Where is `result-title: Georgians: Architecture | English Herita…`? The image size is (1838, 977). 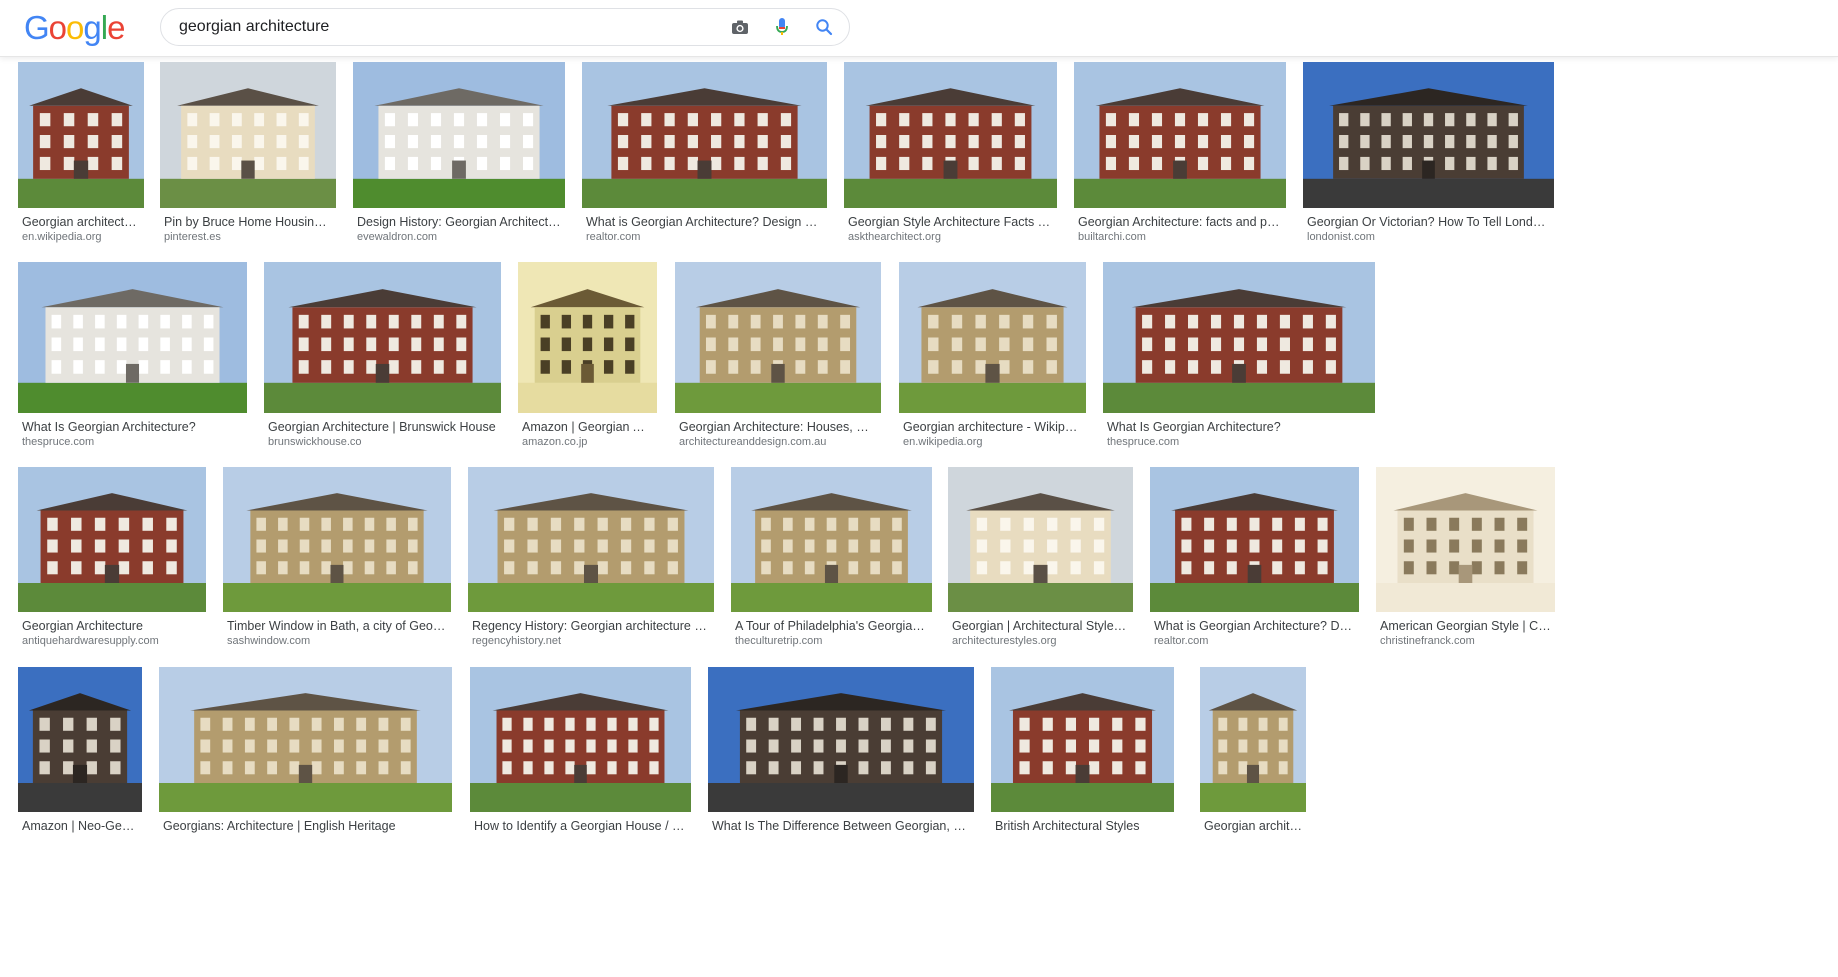
result-title: Georgians: Architecture | English Herita… is located at coordinates (305, 826).